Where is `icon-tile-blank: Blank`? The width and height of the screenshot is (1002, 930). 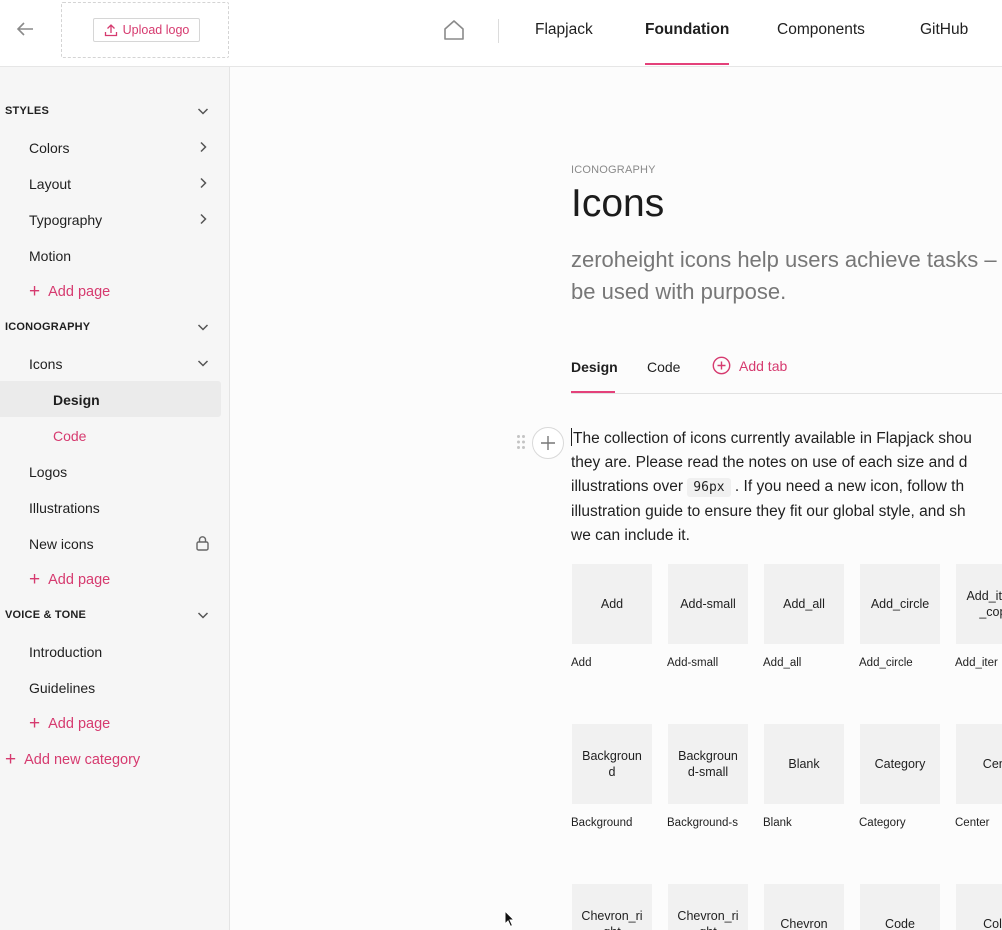 icon-tile-blank: Blank is located at coordinates (804, 764).